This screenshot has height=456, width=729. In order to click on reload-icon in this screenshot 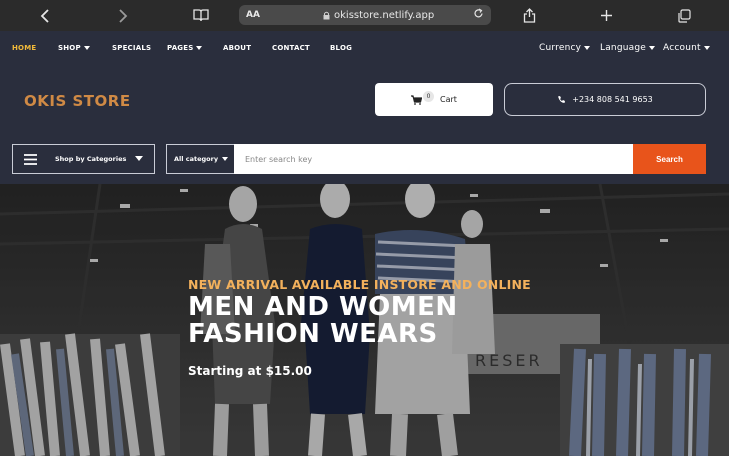, I will do `click(478, 15)`.